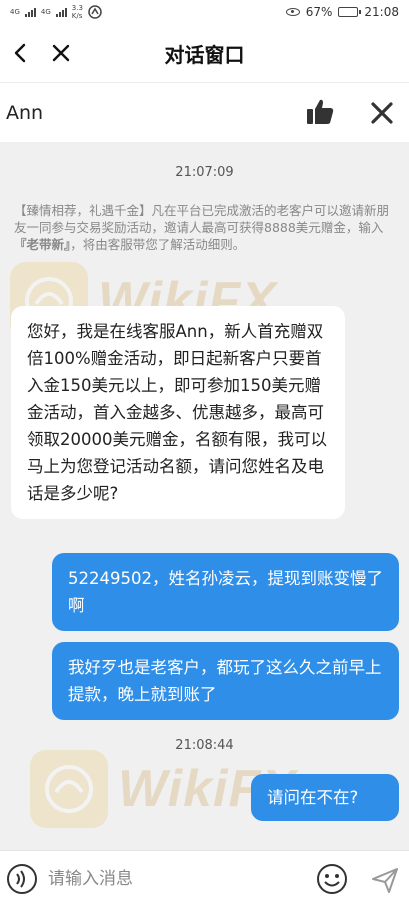 This screenshot has width=409, height=906. What do you see at coordinates (95, 12) in the screenshot?
I see `app-notification-icon` at bounding box center [95, 12].